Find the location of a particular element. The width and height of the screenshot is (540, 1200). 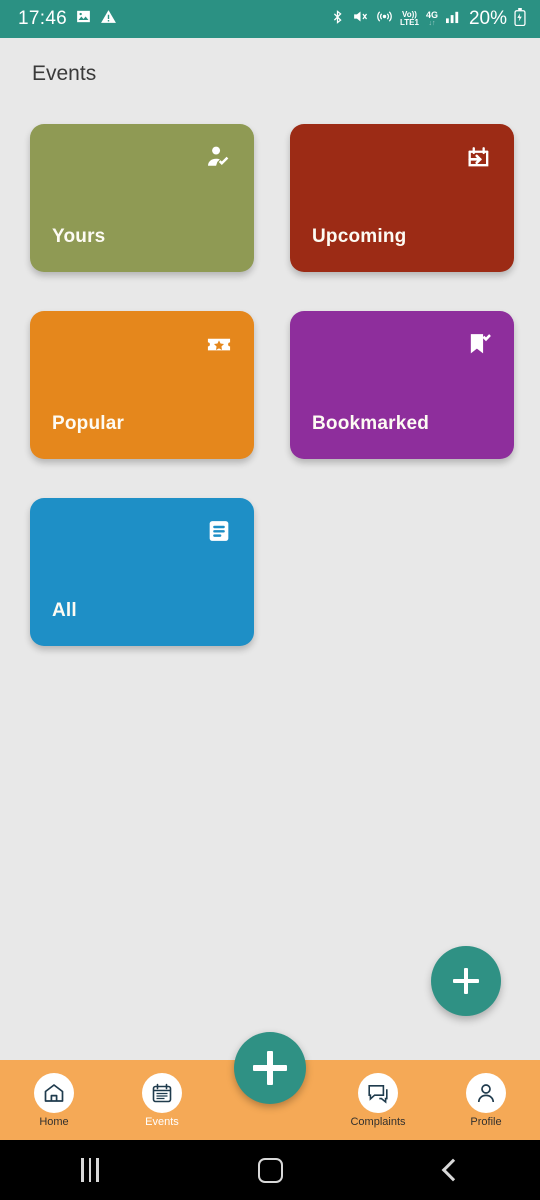

nav-item-complaints: Complaints is located at coordinates (378, 1100).